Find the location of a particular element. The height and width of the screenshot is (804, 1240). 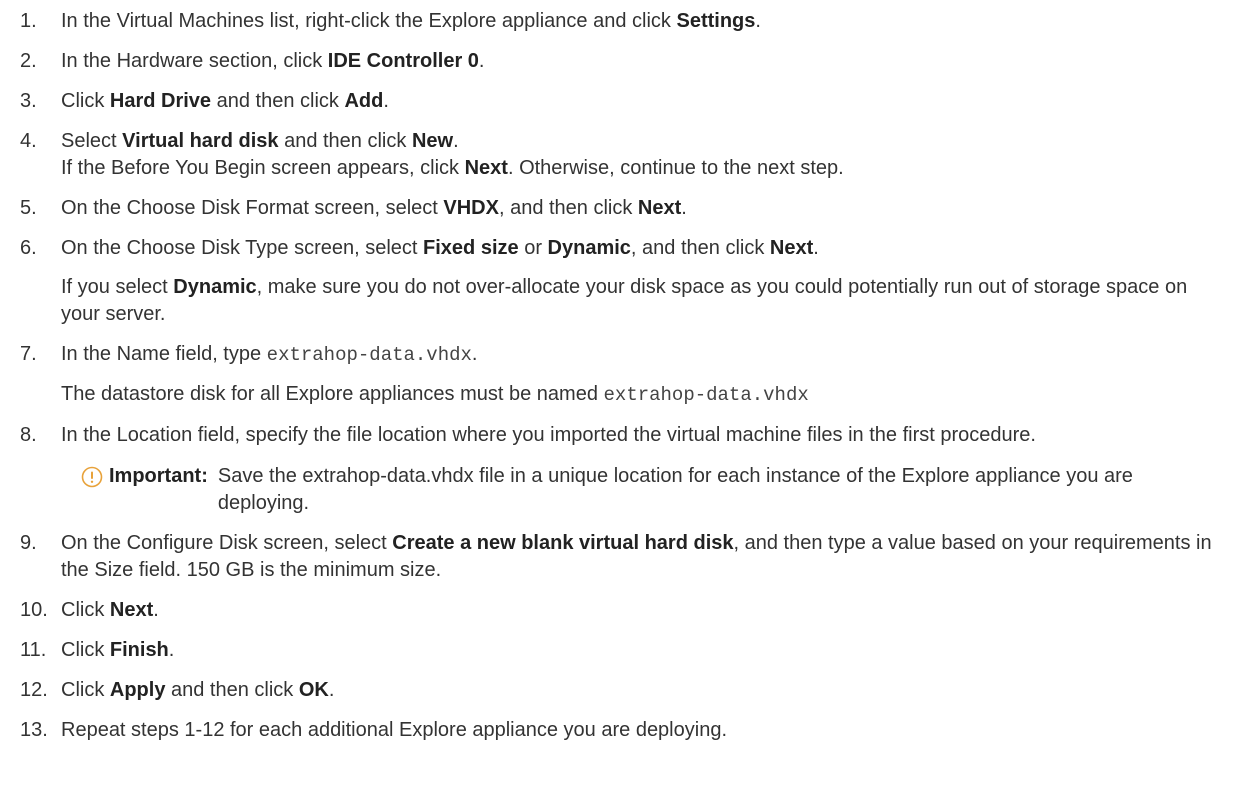

step-number: 8. is located at coordinates (28, 435).